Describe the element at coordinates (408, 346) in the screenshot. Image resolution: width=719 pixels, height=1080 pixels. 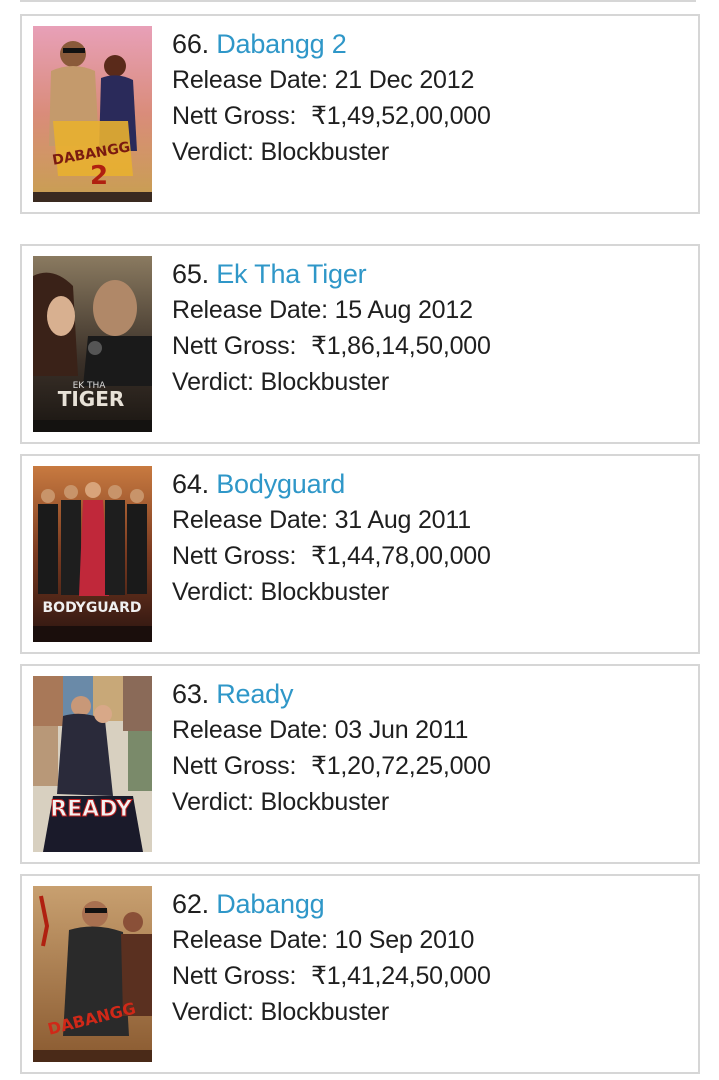
I see `nett-gross-value: 1,86,14,50,000` at that location.